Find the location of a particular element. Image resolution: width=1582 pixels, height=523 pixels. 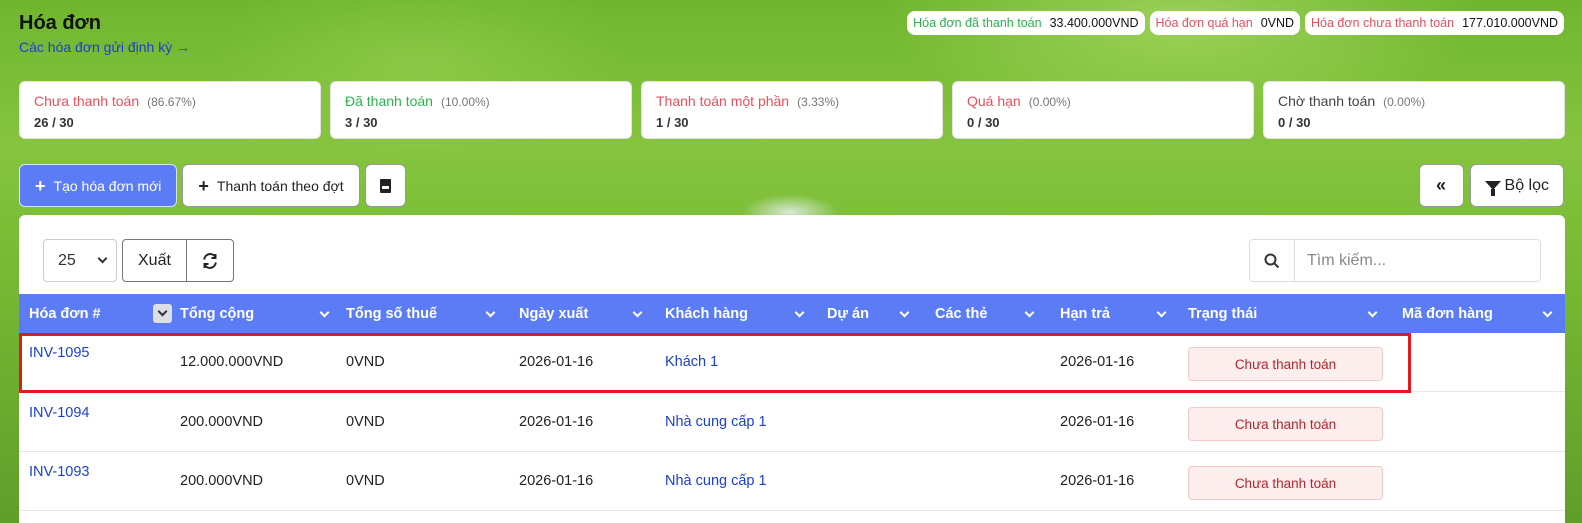

refresh-icon is located at coordinates (210, 260).